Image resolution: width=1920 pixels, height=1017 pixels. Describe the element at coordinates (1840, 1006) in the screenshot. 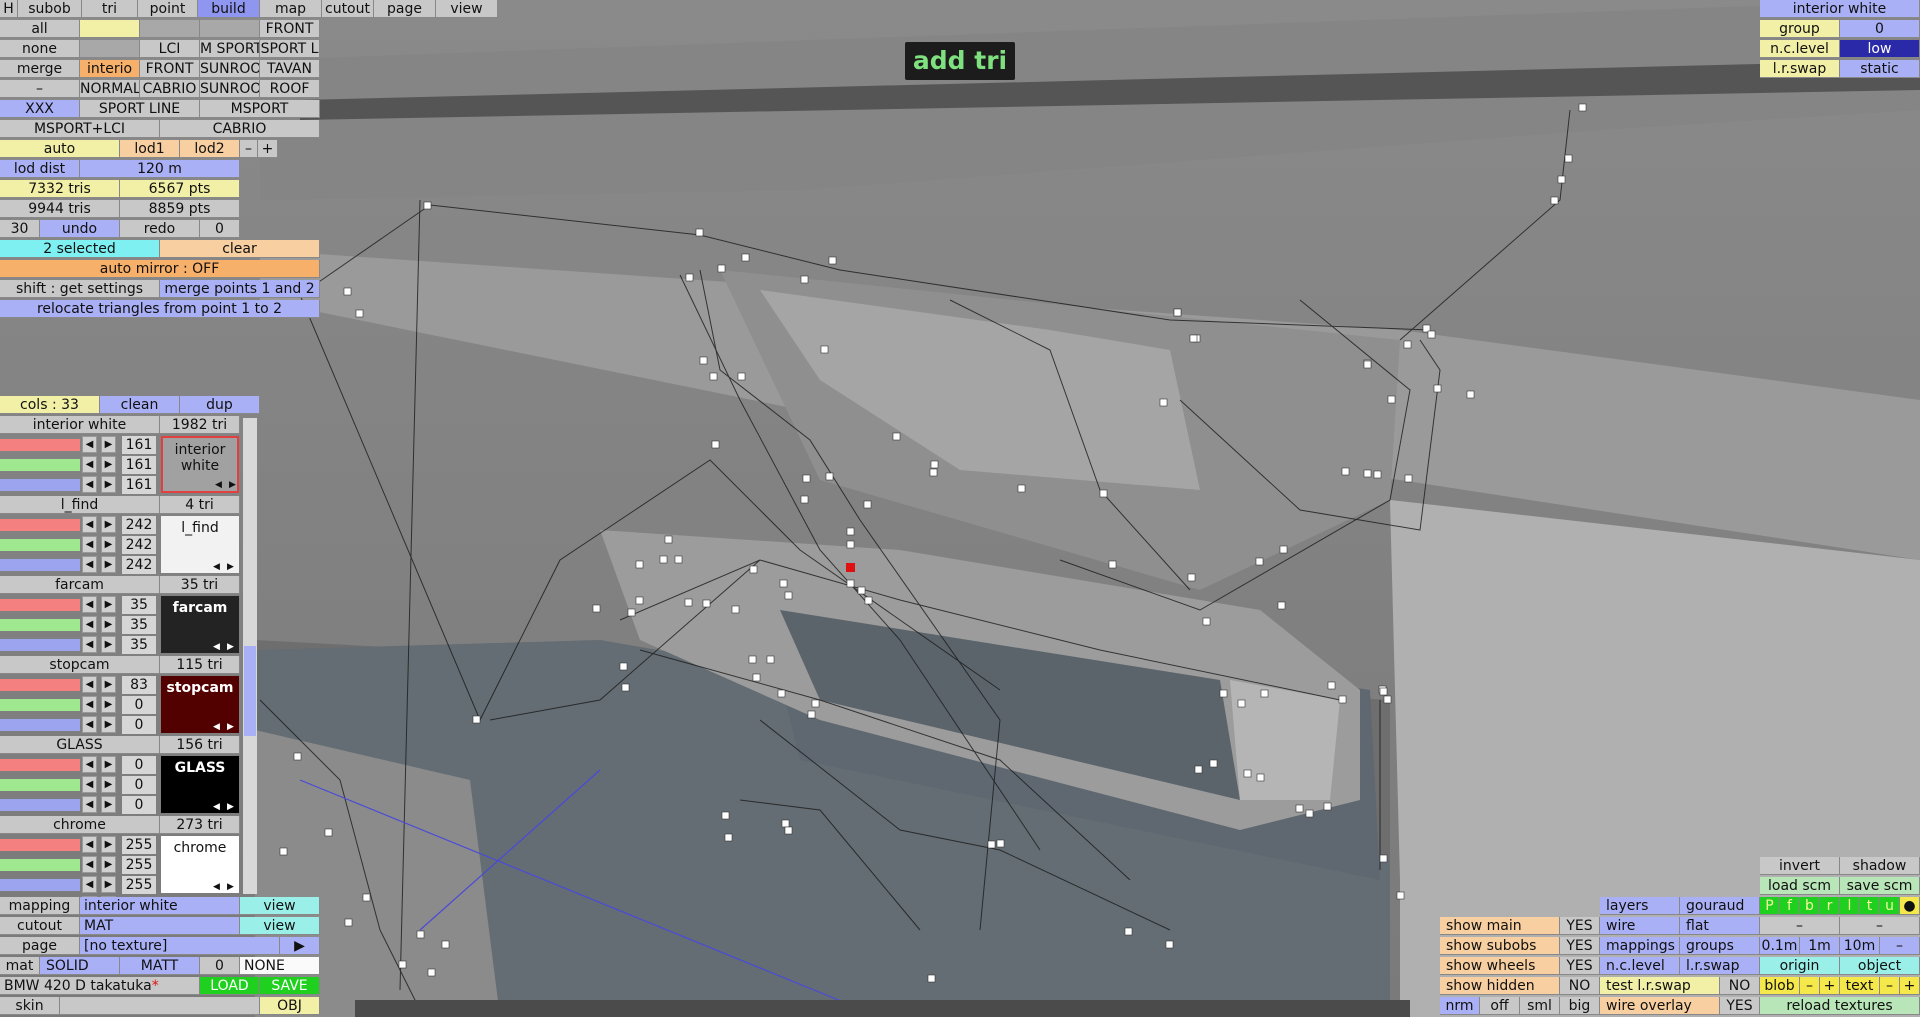

I see `reload-textures-button: reload textures` at that location.